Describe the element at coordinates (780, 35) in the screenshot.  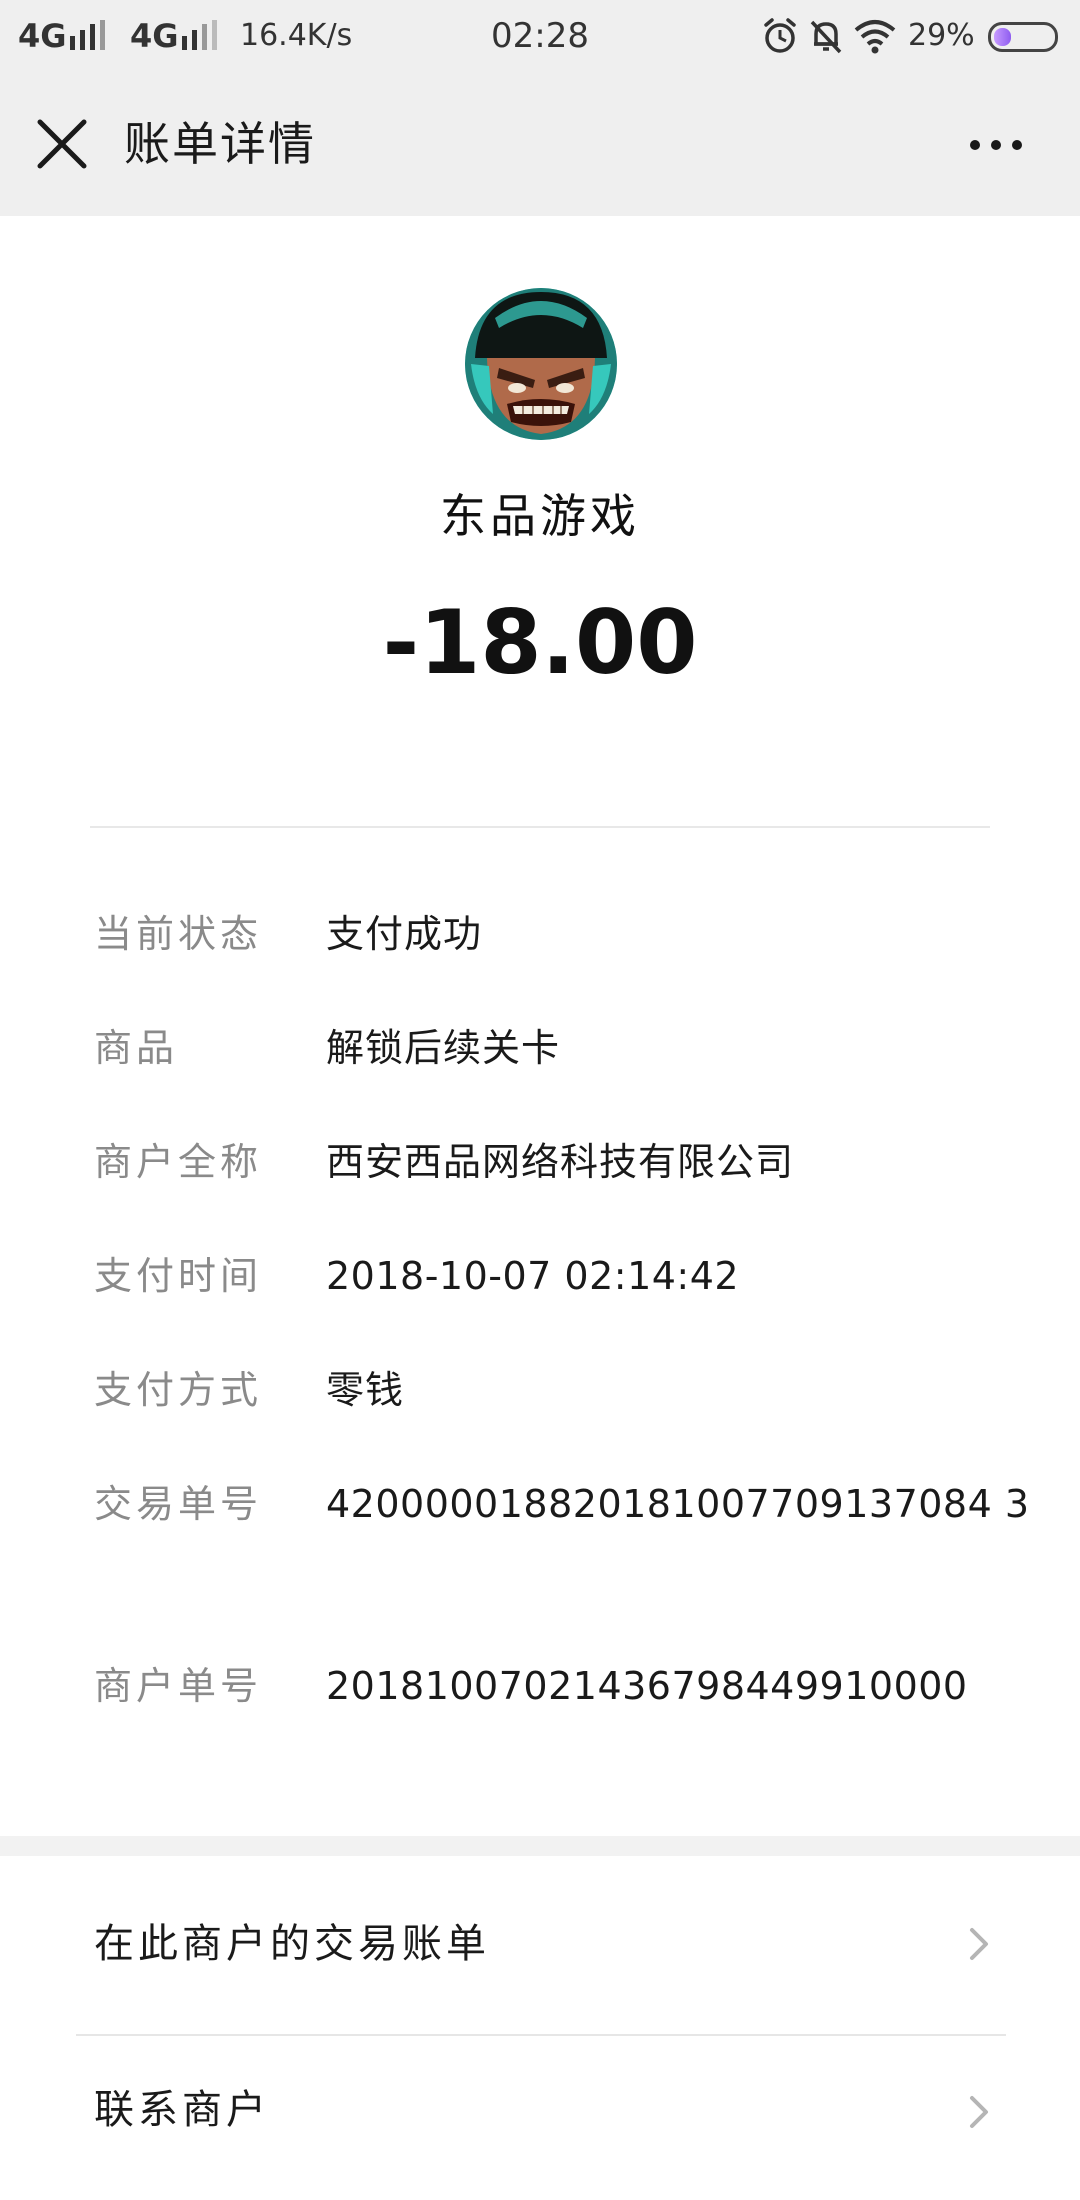
I see `alarm-icon` at that location.